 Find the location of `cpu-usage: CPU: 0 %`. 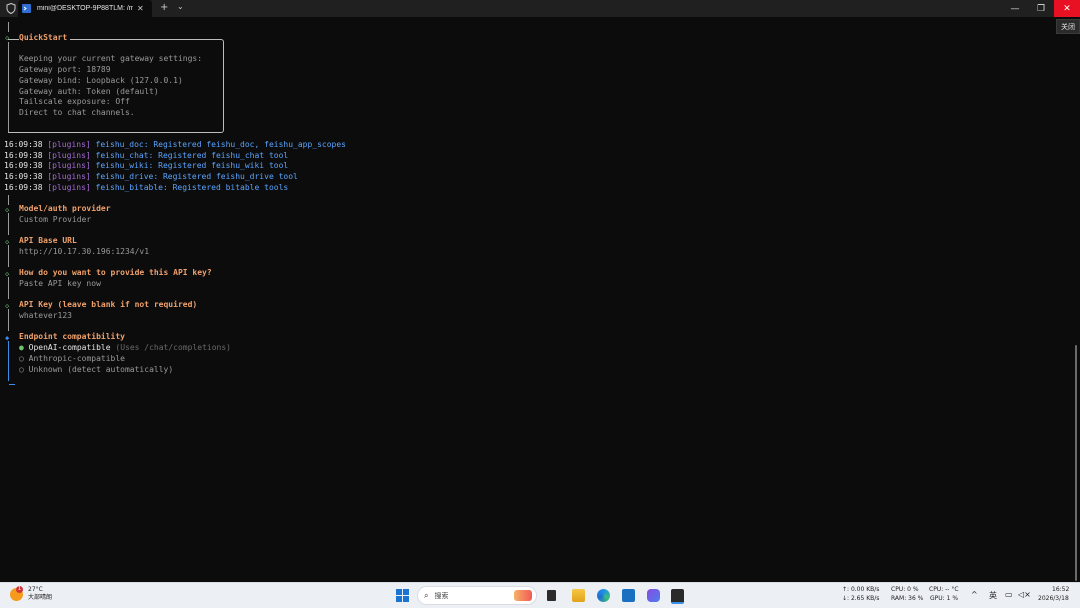

cpu-usage: CPU: 0 % is located at coordinates (905, 589).